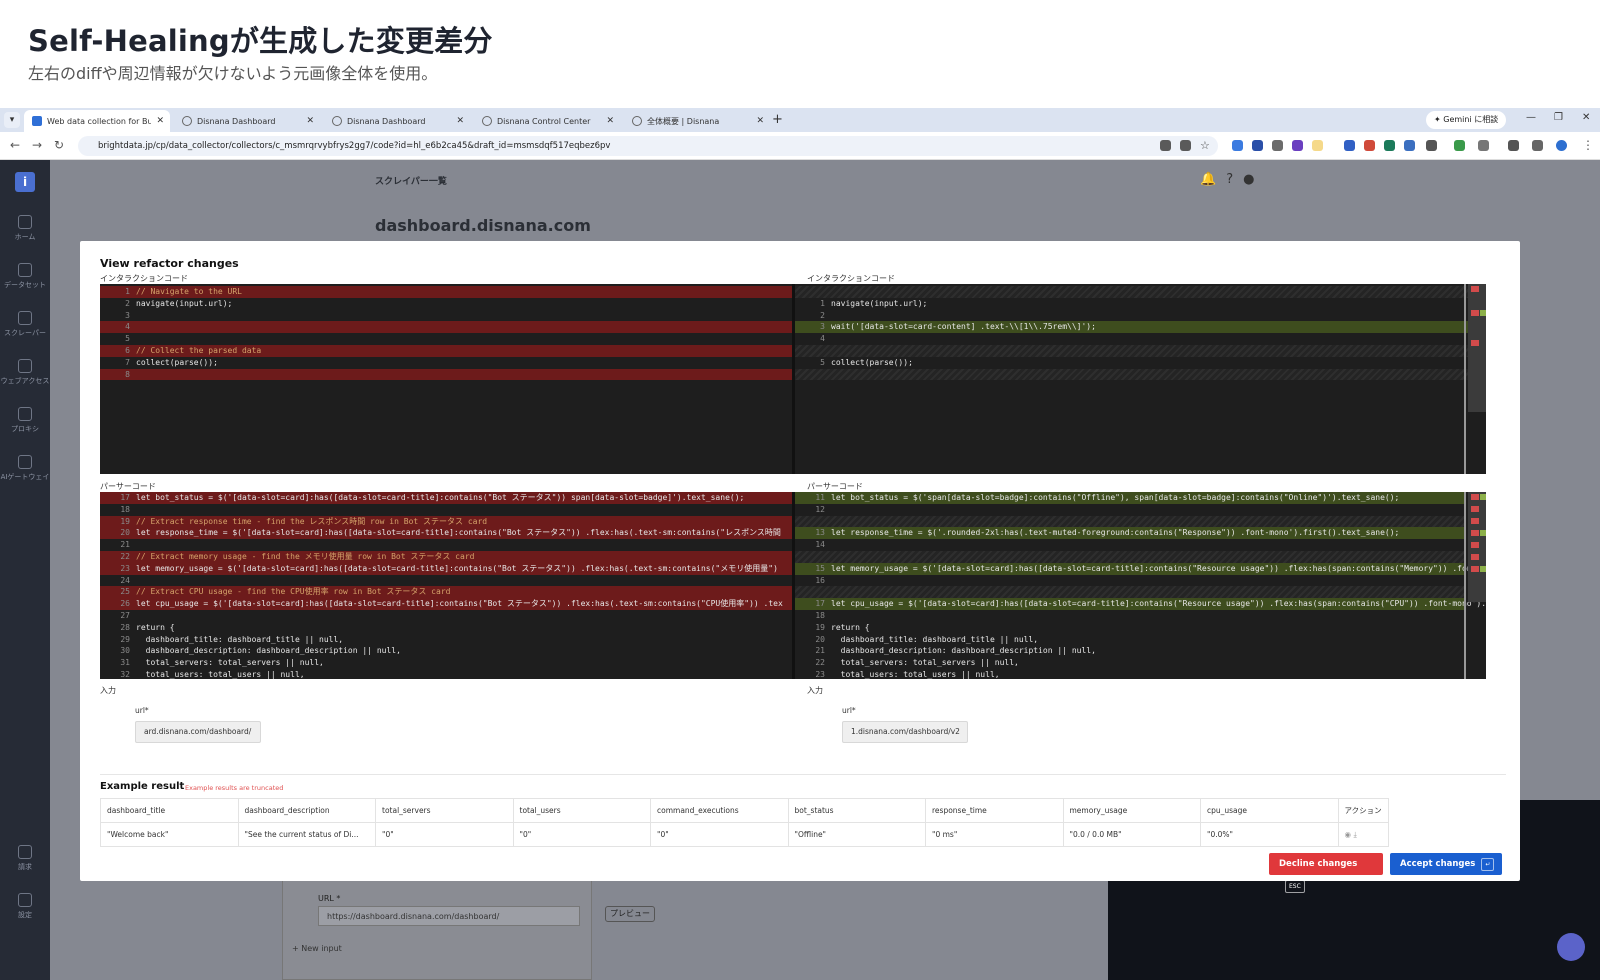 This screenshot has height=980, width=1600. Describe the element at coordinates (25, 858) in the screenshot. I see `sidebar-item-billing: 請求` at that location.